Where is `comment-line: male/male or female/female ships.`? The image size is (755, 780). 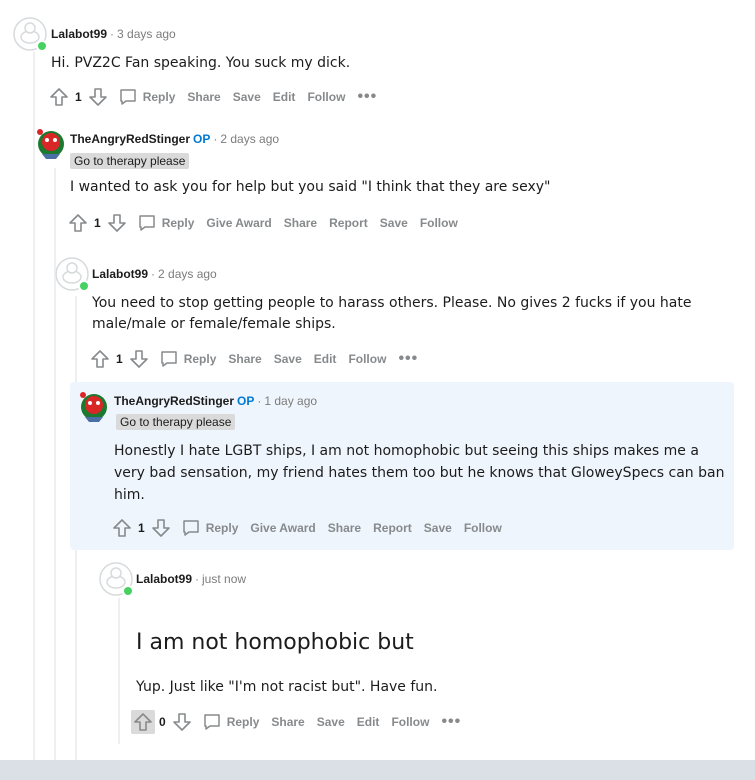 comment-line: male/male or female/female ships. is located at coordinates (214, 324).